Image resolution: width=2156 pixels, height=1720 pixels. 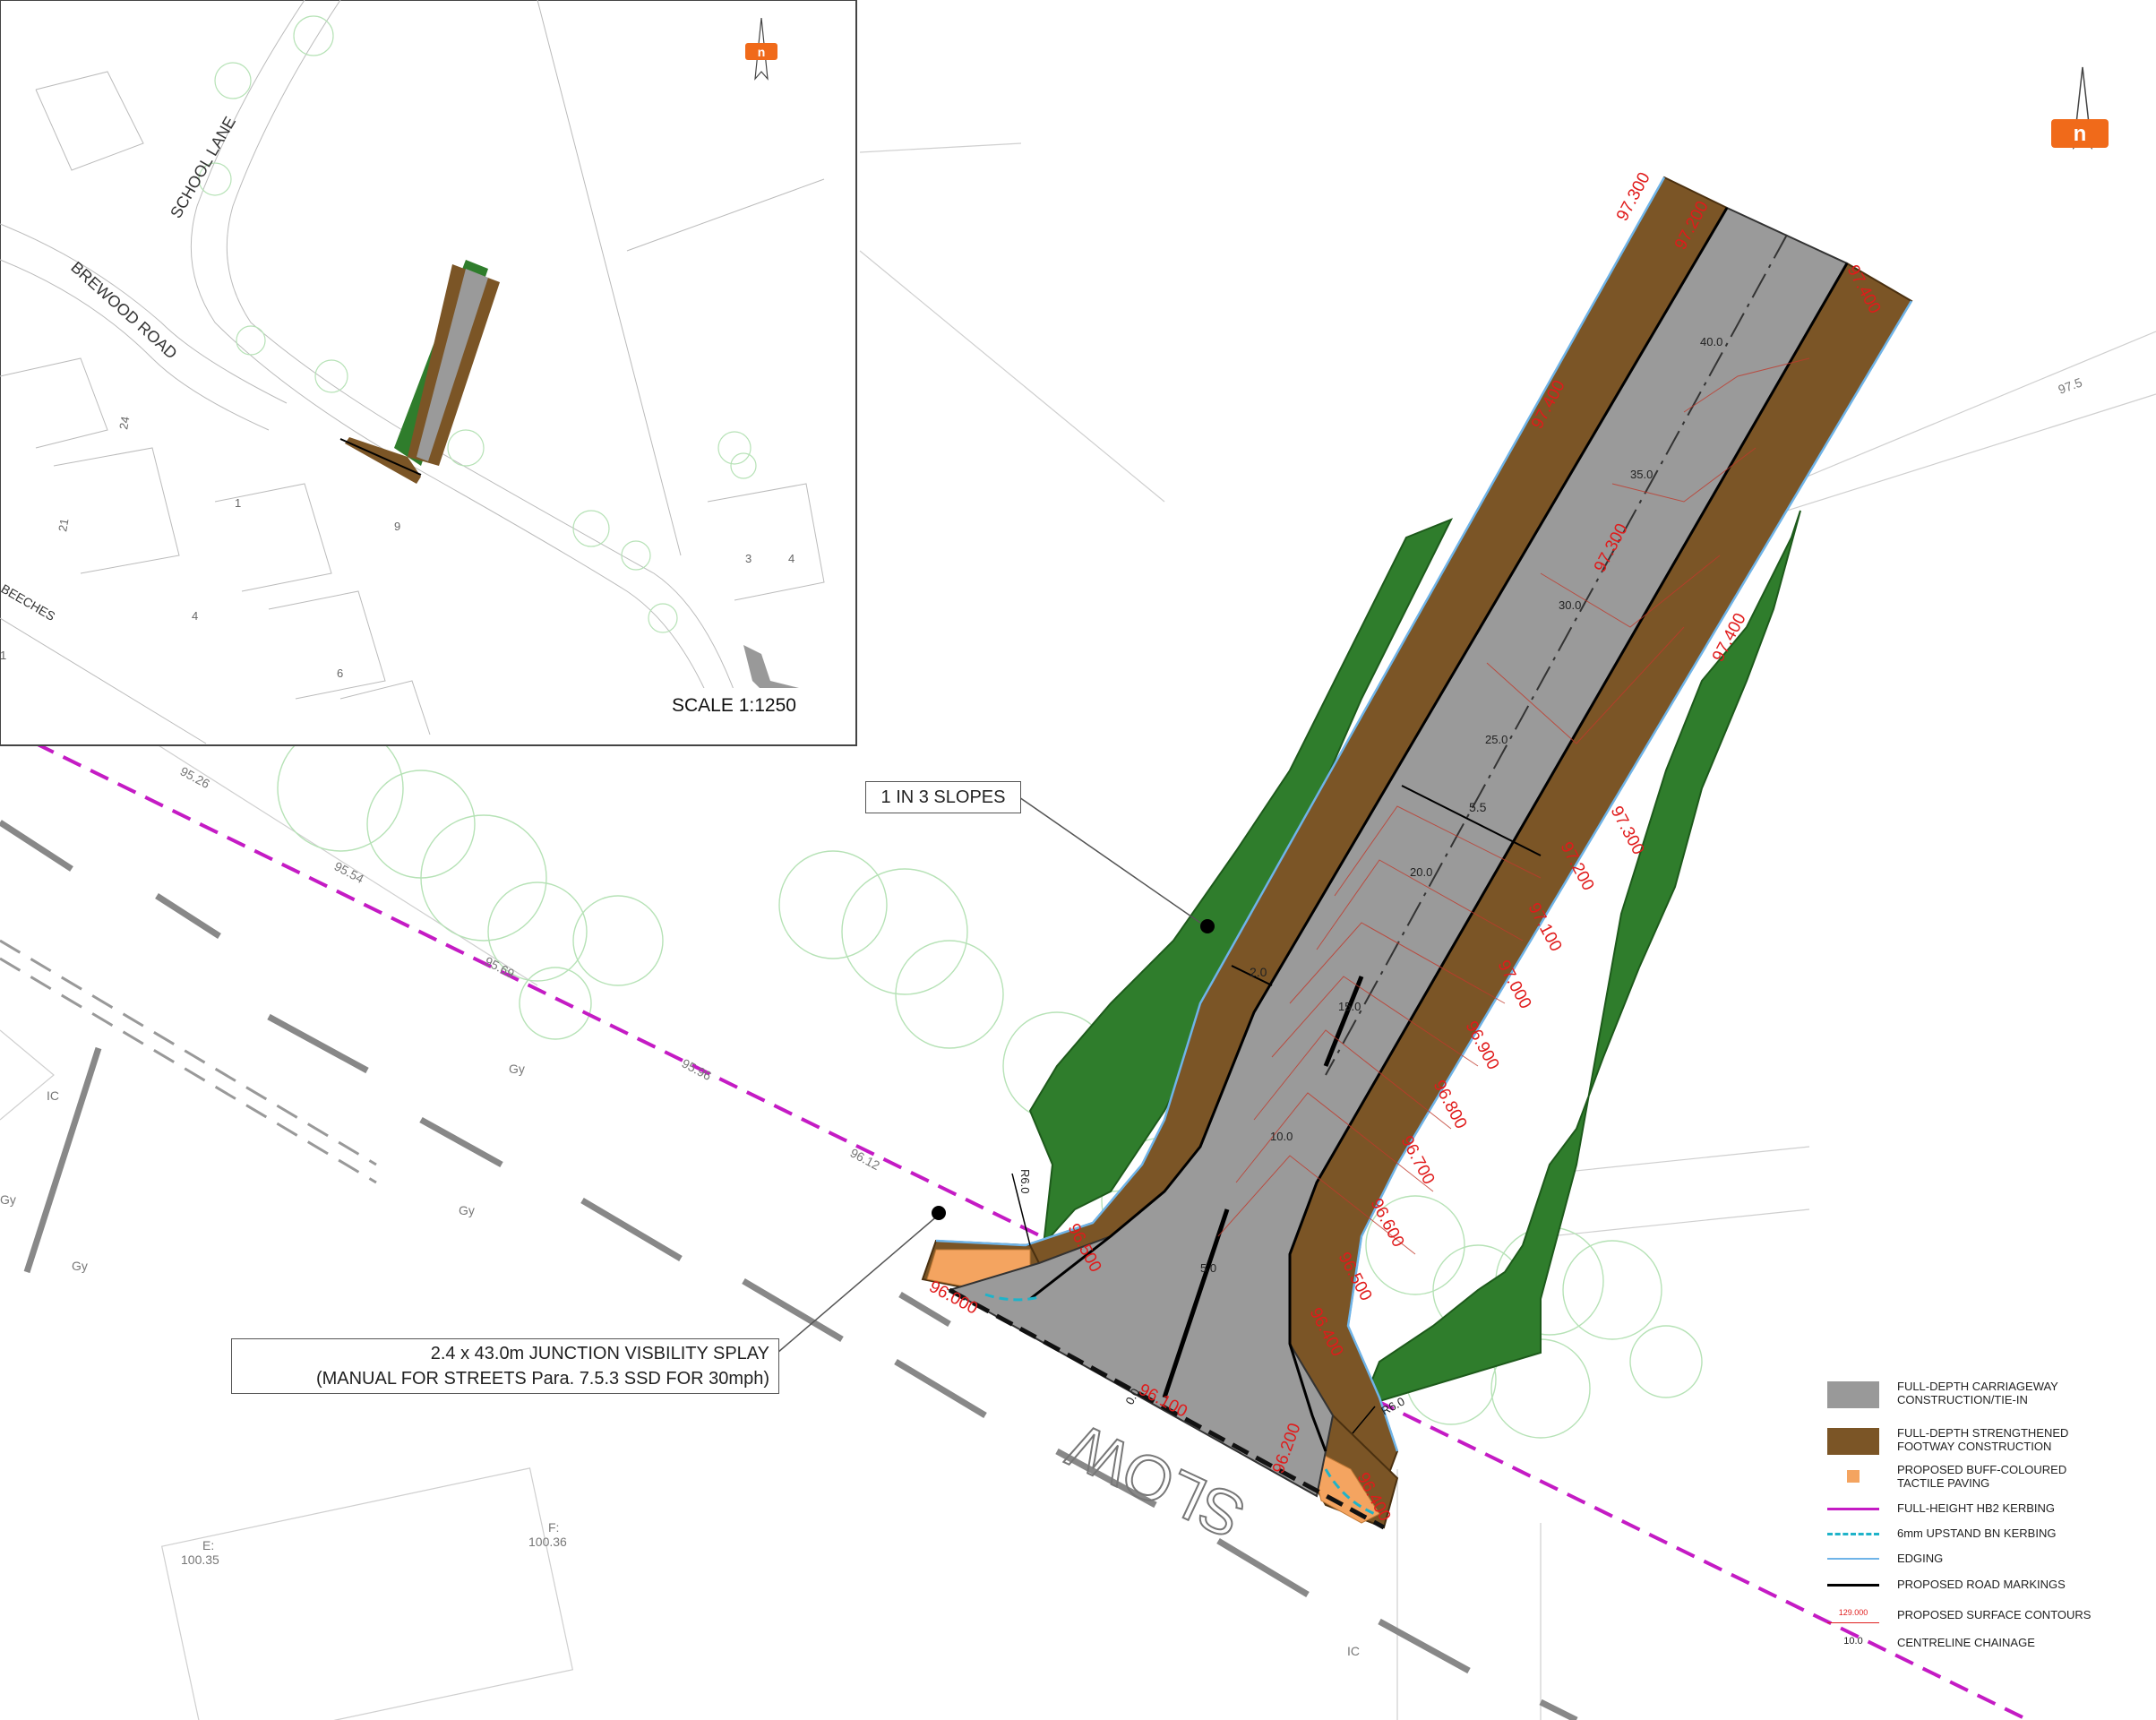 What do you see at coordinates (1570, 605) in the screenshot?
I see `svg-text: 30.0` at bounding box center [1570, 605].